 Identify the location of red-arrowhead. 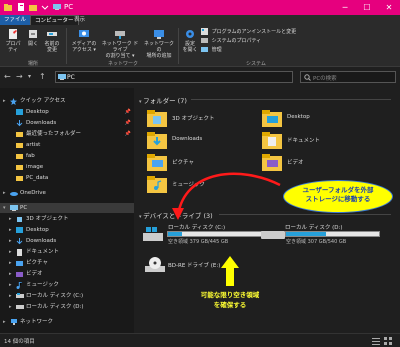
(178, 214).